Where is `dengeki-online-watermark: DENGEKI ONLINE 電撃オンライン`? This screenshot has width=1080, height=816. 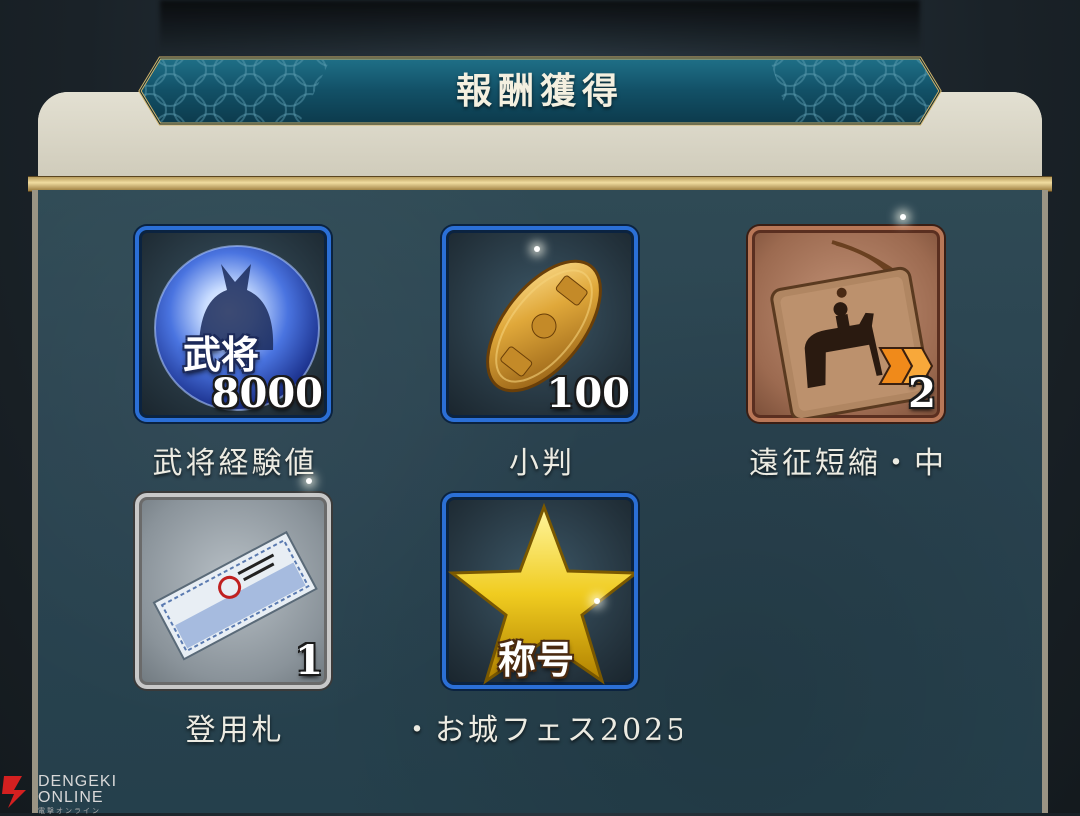
dengeki-online-watermark: DENGEKI ONLINE 電撃オンライン is located at coordinates (70, 793).